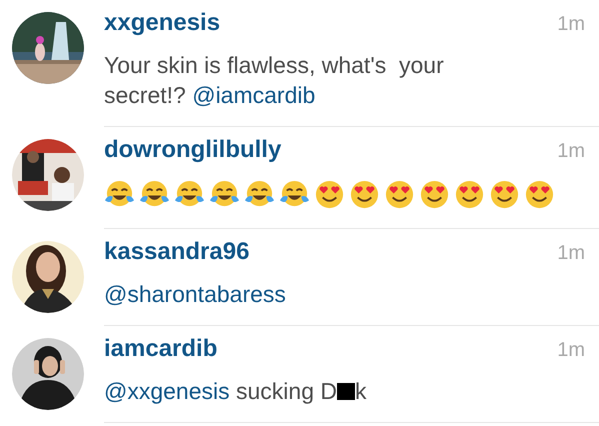 This screenshot has width=599, height=426. I want to click on redaction-mark, so click(346, 391).